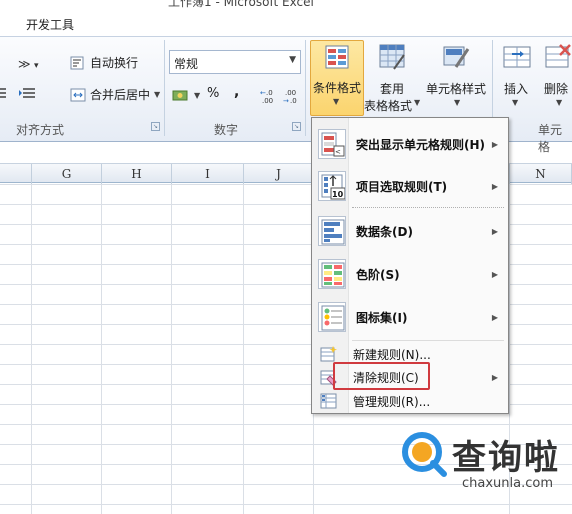 Image resolution: width=572 pixels, height=514 pixels. Describe the element at coordinates (391, 89) in the screenshot. I see `format-as-table-label-line1: 套用` at that location.